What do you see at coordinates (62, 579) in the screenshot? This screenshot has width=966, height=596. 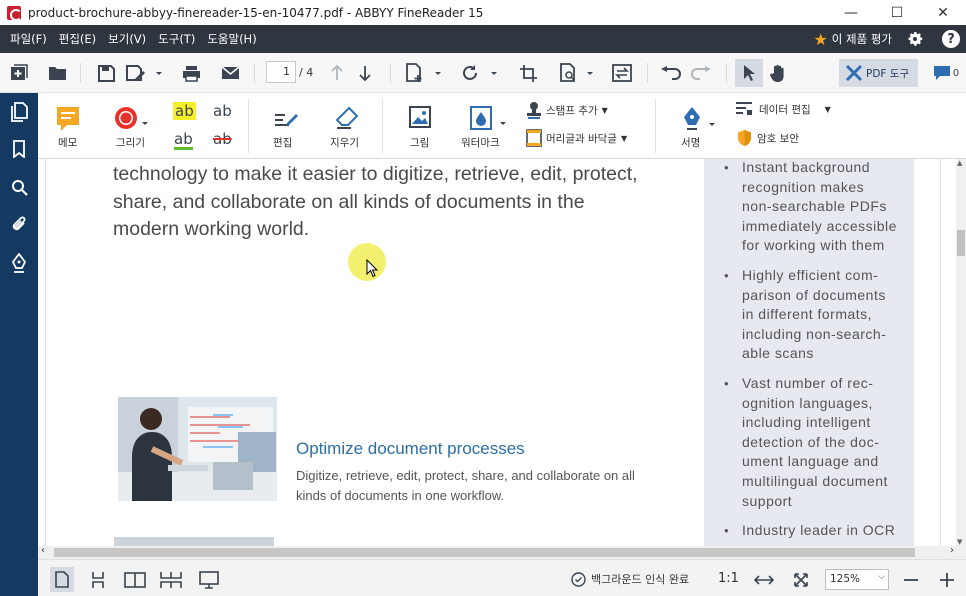 I see `single-page-view-icon` at bounding box center [62, 579].